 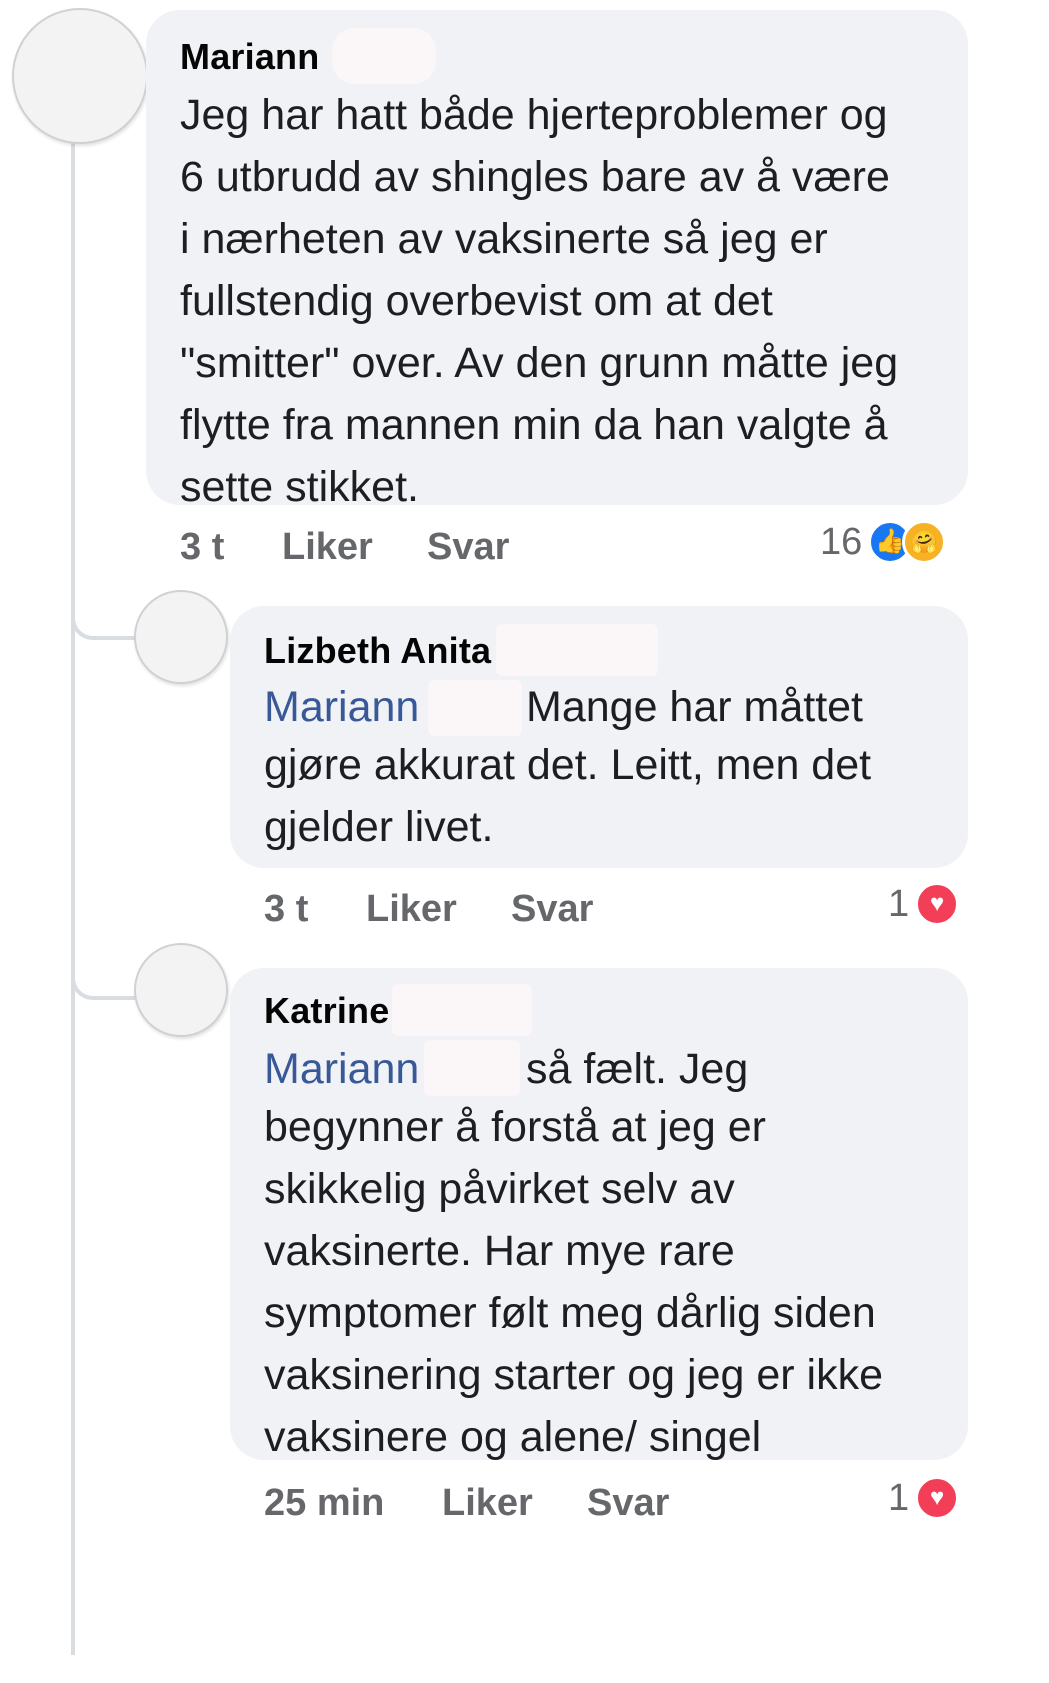 I want to click on comment-author: Lizbeth Anita, so click(x=377, y=651).